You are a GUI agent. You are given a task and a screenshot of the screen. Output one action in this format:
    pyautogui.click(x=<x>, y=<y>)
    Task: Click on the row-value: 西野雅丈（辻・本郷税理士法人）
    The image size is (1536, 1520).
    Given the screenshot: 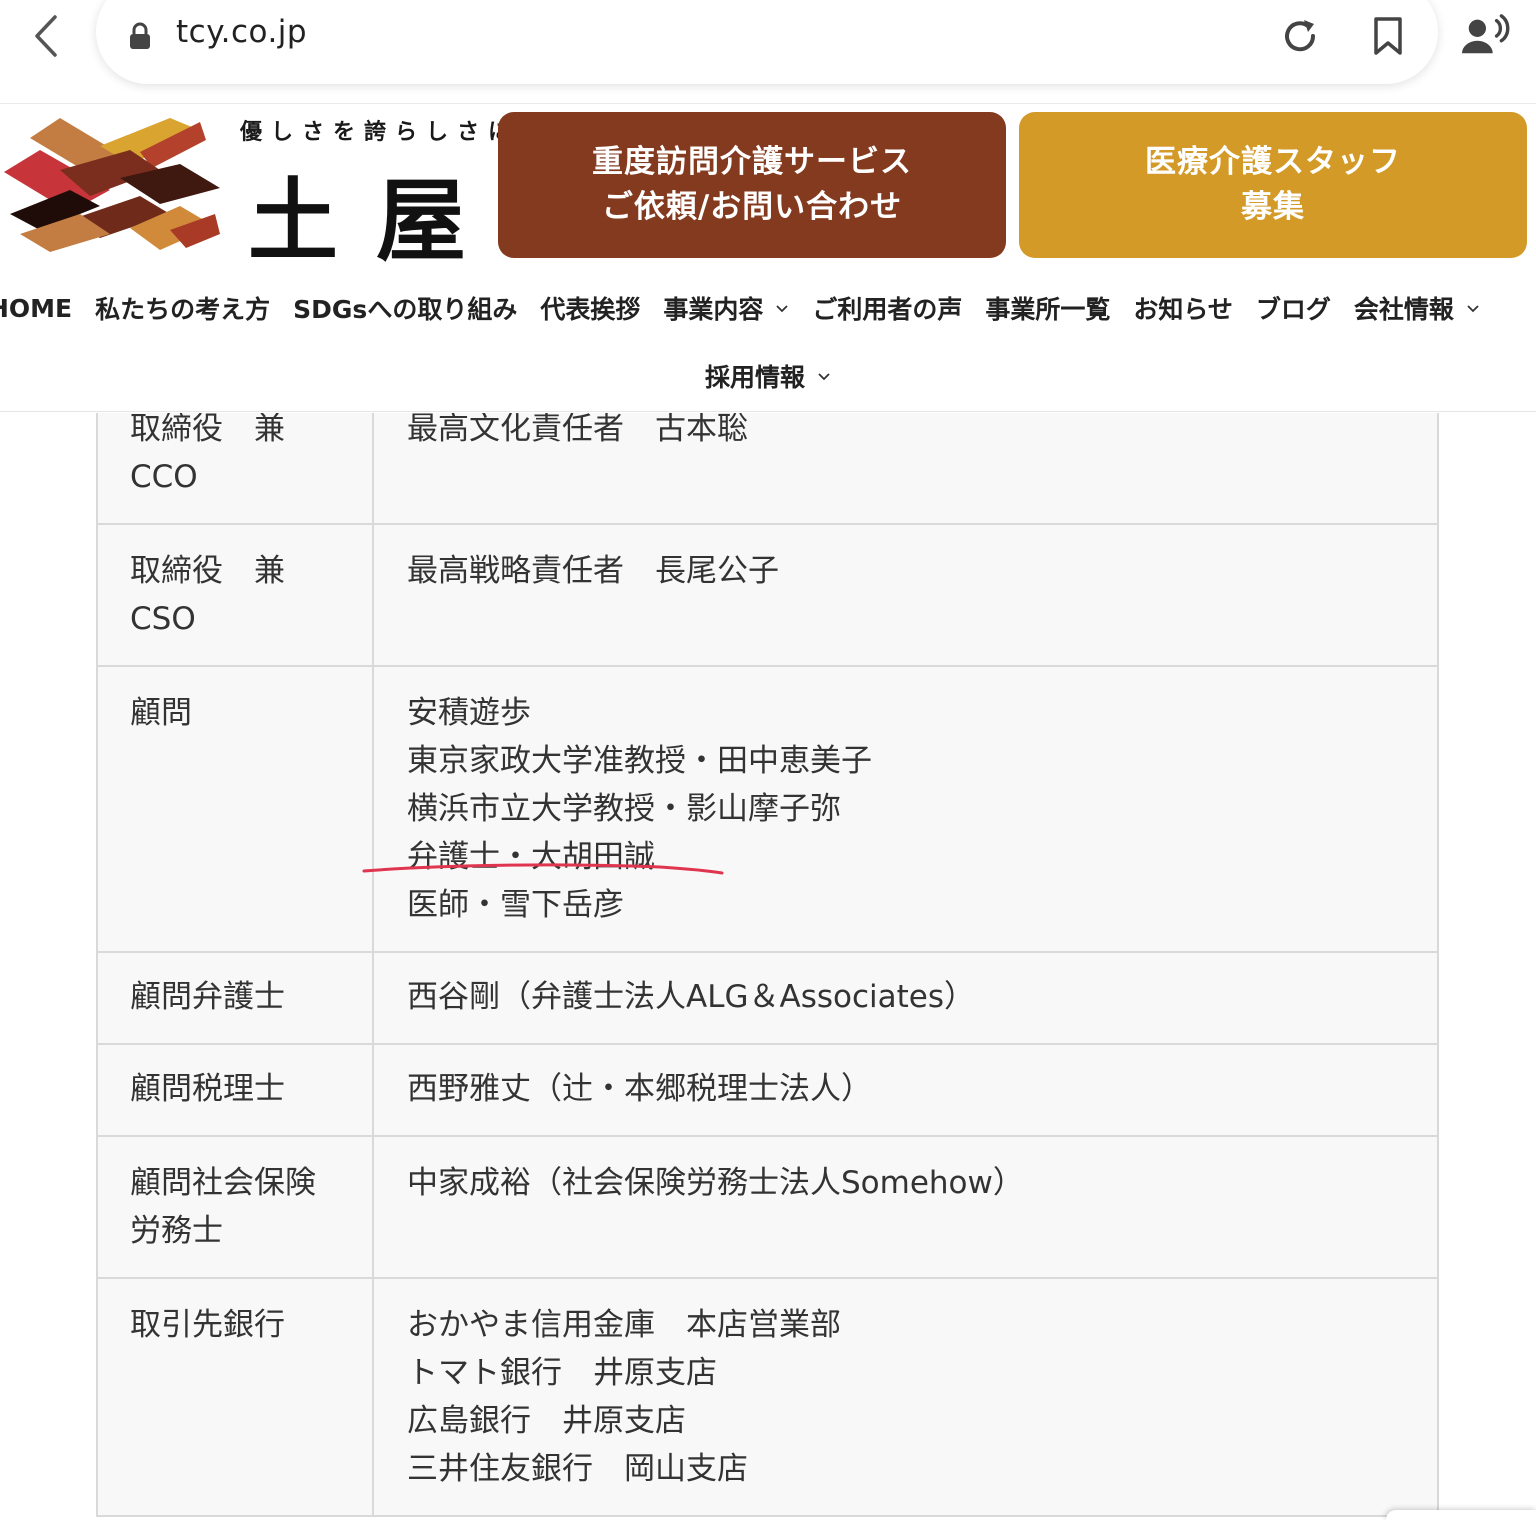 What is the action you would take?
    pyautogui.click(x=905, y=1090)
    